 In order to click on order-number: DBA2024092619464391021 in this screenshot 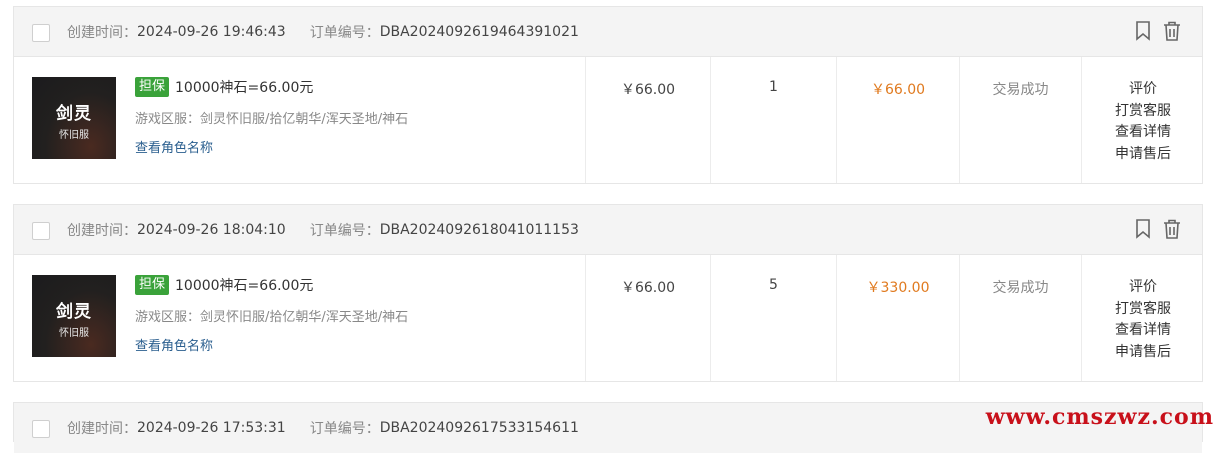, I will do `click(479, 32)`.